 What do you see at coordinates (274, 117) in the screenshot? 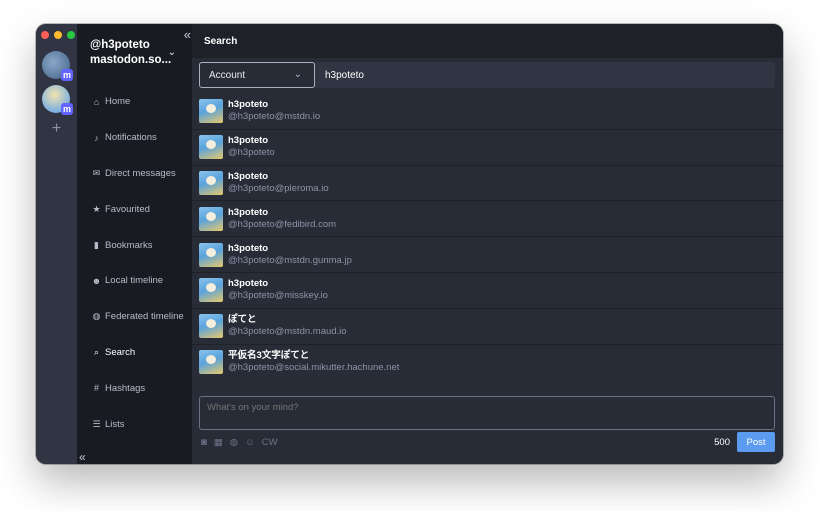
I see `account-handle: @h3poteto@mstdn.io` at bounding box center [274, 117].